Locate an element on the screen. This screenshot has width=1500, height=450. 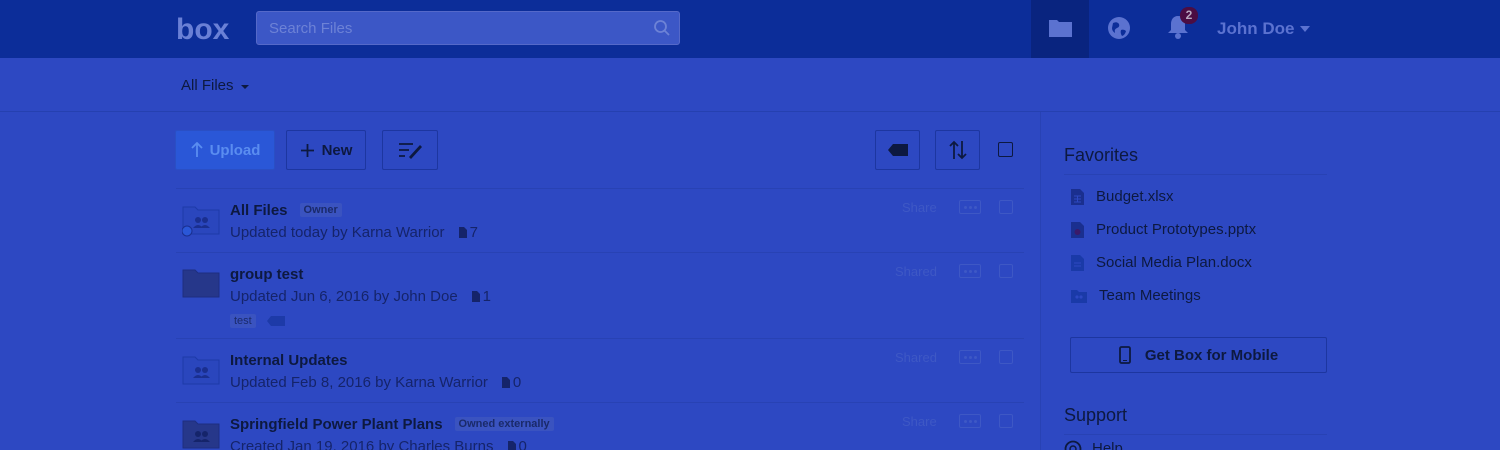
favorite-item: Team Meetings is located at coordinates (1136, 295).